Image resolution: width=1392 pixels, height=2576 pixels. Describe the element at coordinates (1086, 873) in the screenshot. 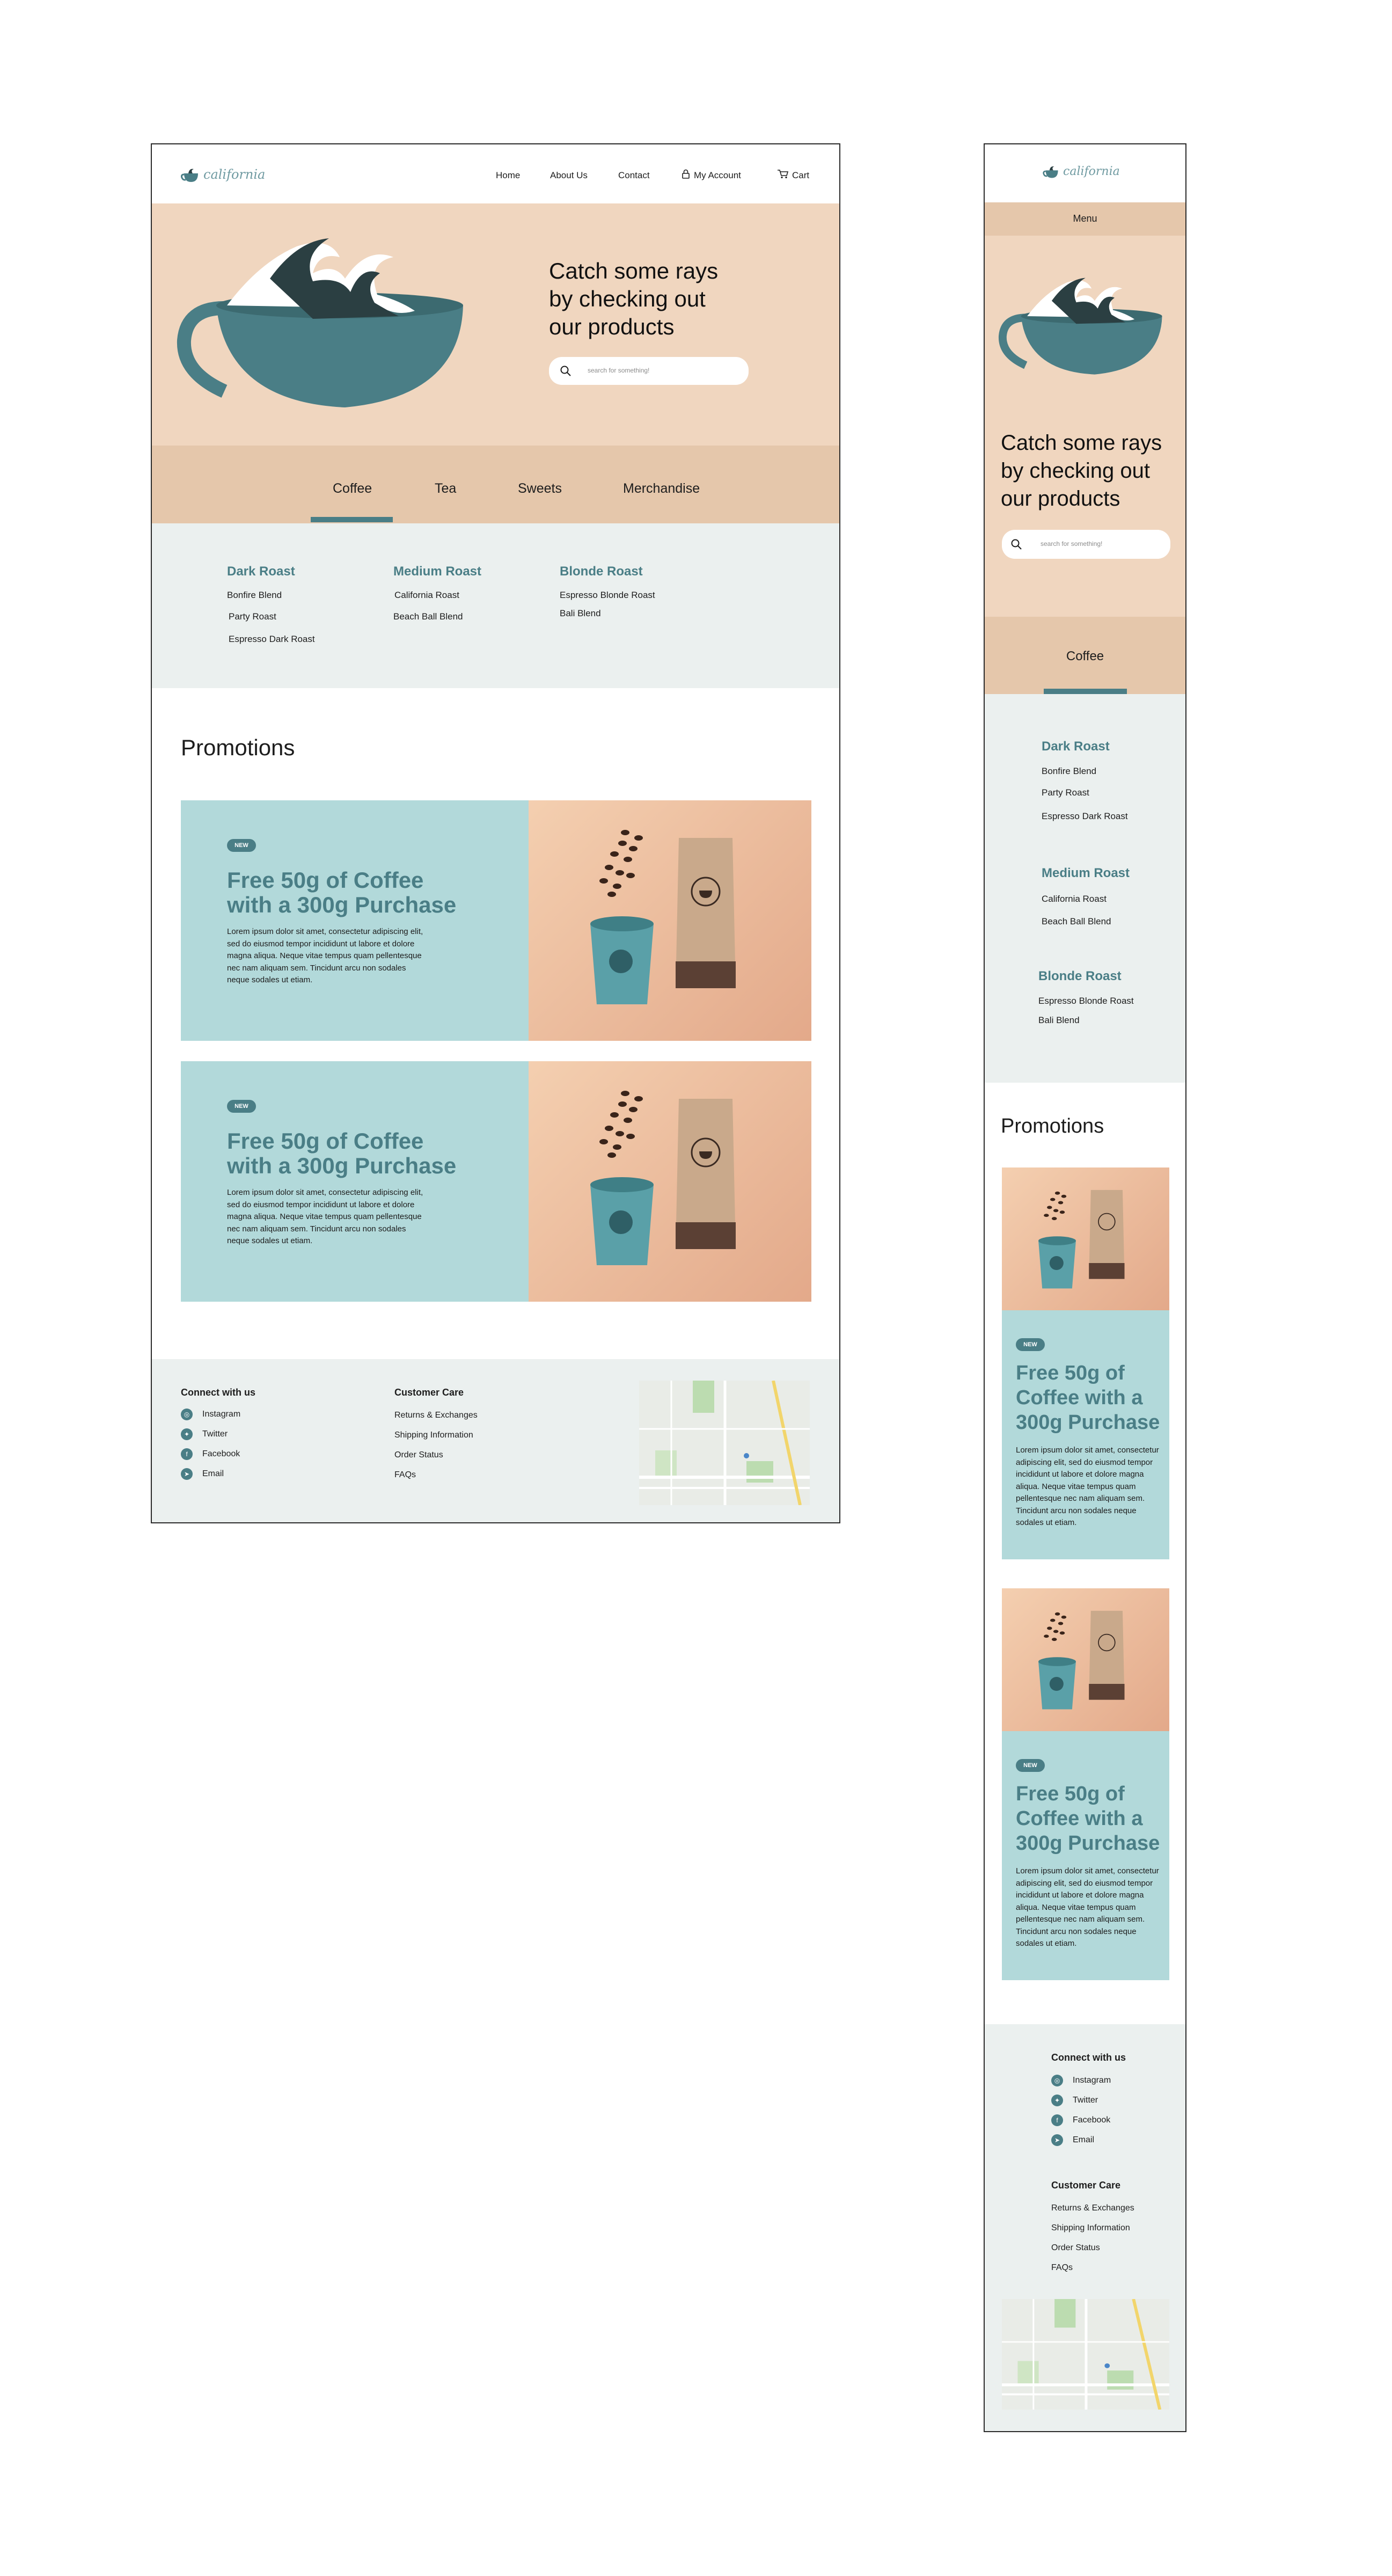

I see `medium-roast-heading: Medium Roast` at that location.